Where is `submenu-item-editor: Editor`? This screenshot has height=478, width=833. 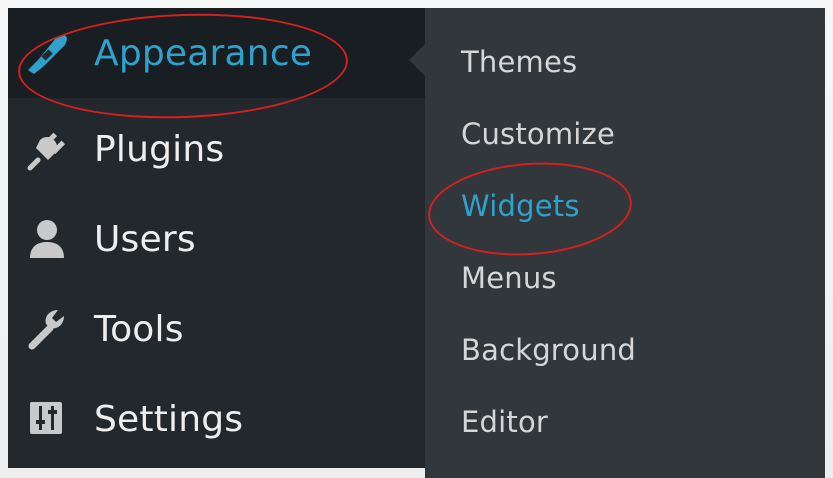 submenu-item-editor: Editor is located at coordinates (504, 422).